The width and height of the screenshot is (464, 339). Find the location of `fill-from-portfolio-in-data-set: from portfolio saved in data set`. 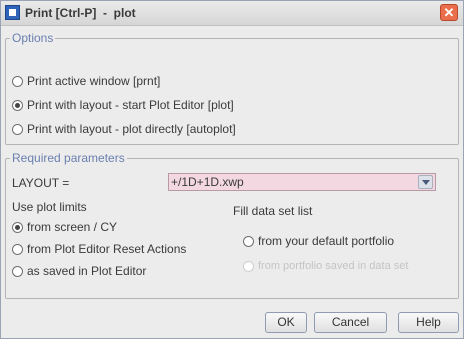

fill-from-portfolio-in-data-set: from portfolio saved in data set is located at coordinates (325, 266).